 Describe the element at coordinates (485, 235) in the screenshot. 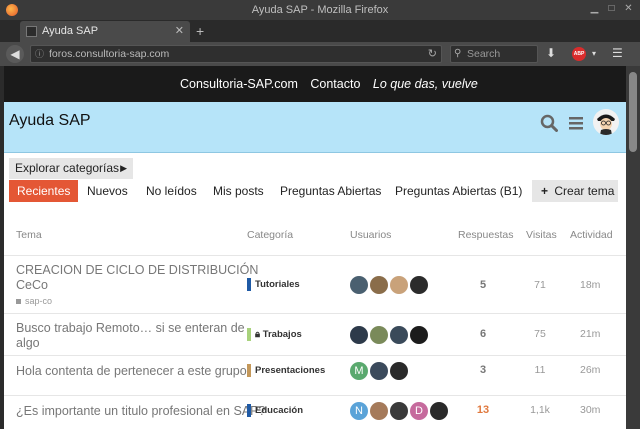

I see `column-respuestas: Respuestas` at that location.